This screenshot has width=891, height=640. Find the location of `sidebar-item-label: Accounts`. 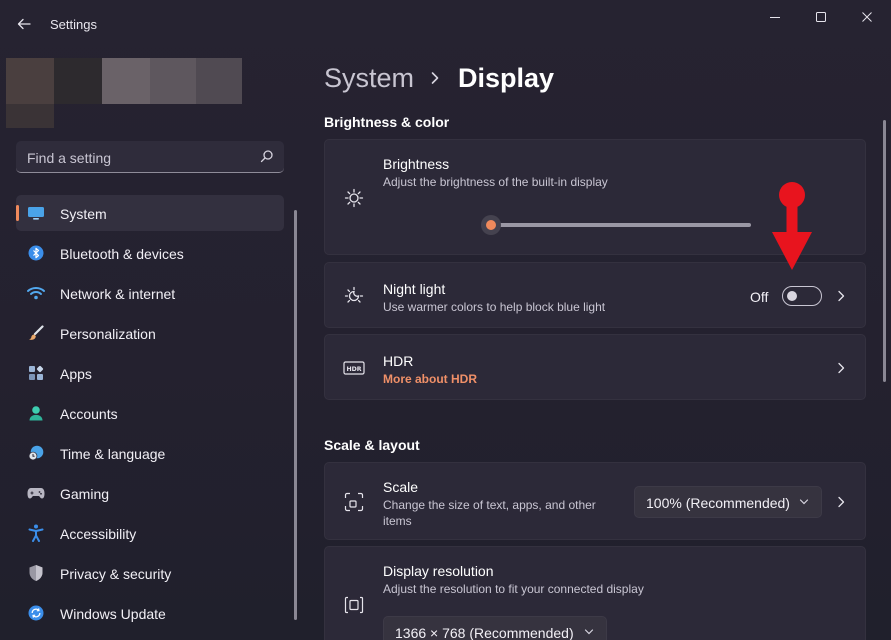

sidebar-item-label: Accounts is located at coordinates (89, 414).